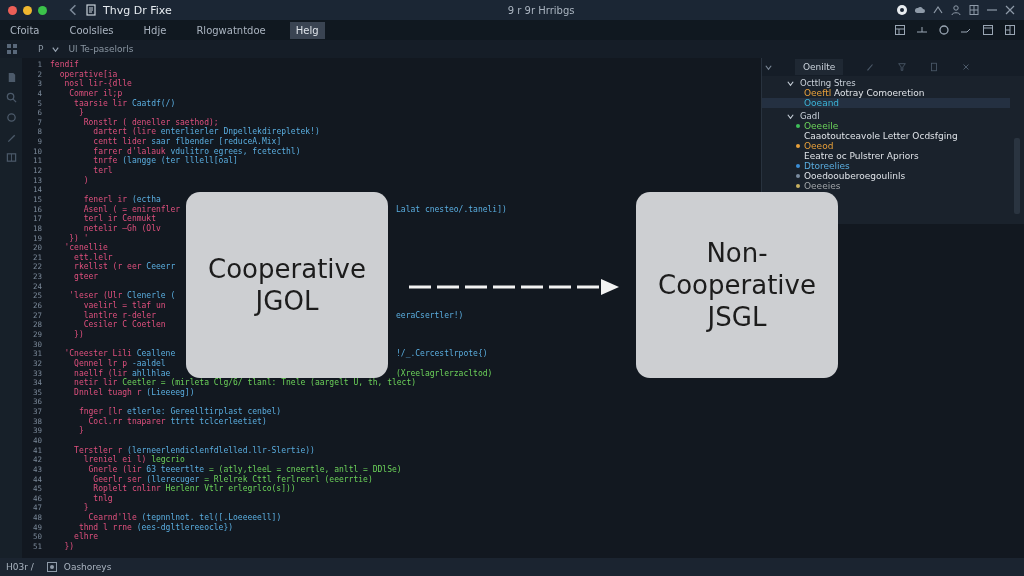  Describe the element at coordinates (121, 228) in the screenshot. I see `code-line: netelir —Gh (Olv` at that location.